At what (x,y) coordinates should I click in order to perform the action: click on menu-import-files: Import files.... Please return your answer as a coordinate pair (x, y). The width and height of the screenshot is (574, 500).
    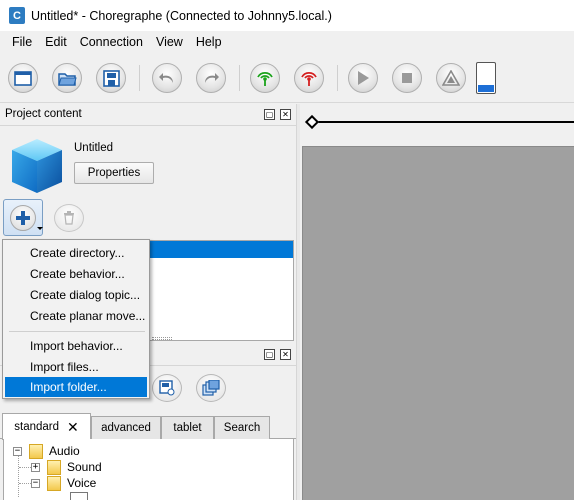
    Looking at the image, I should click on (76, 367).